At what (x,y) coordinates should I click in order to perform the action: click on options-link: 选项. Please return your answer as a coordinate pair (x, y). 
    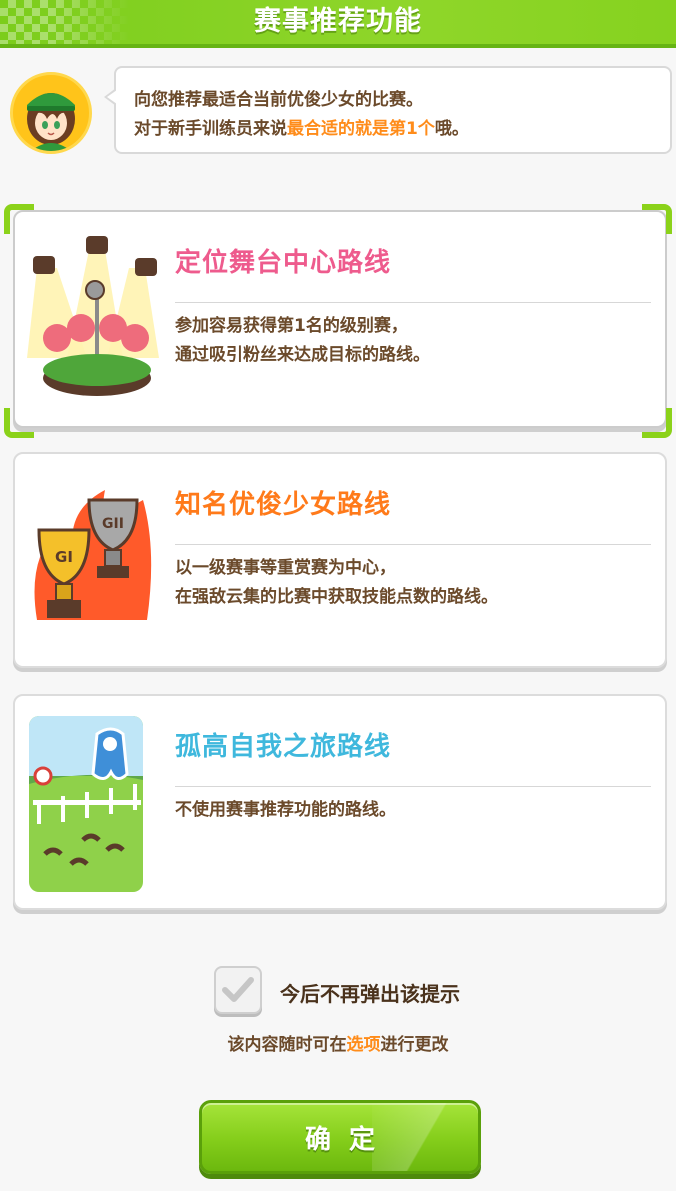
    Looking at the image, I should click on (364, 1045).